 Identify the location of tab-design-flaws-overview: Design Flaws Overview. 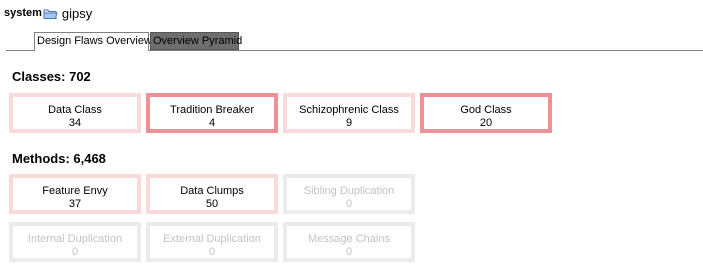
(93, 41).